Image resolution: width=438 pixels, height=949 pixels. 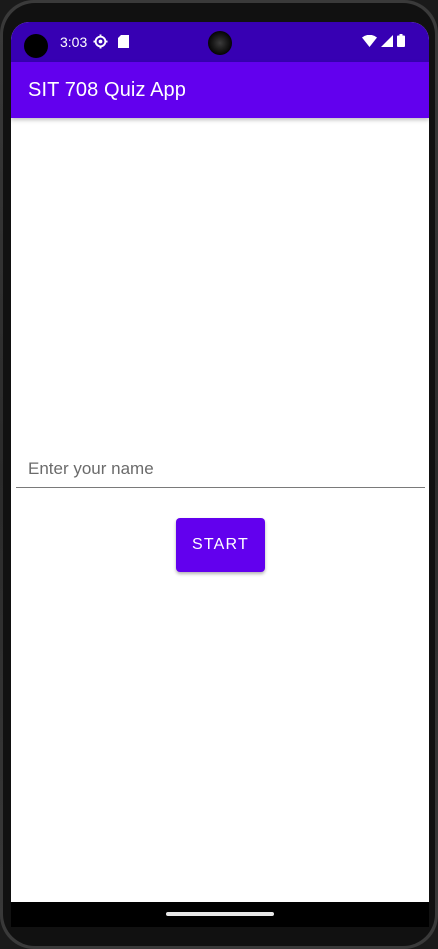 I want to click on front-camera, so click(x=220, y=43).